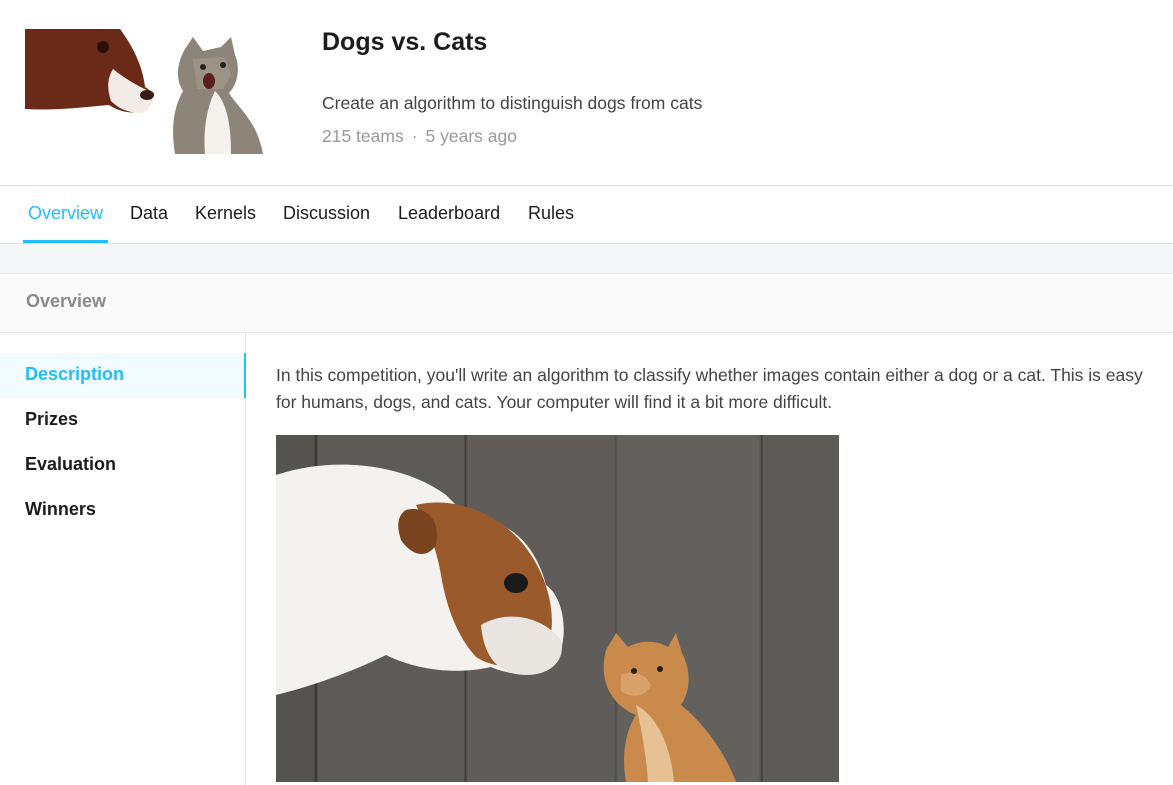  What do you see at coordinates (551, 214) in the screenshot?
I see `tab-rules: Rules` at bounding box center [551, 214].